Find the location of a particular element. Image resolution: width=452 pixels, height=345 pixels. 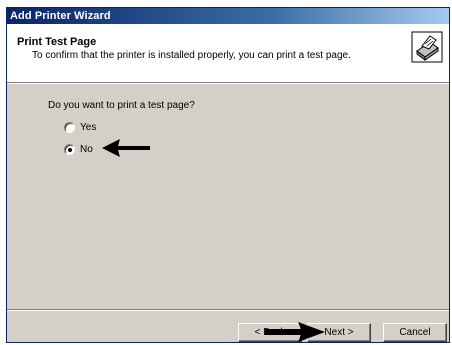

no-radio-label: No is located at coordinates (86, 149).